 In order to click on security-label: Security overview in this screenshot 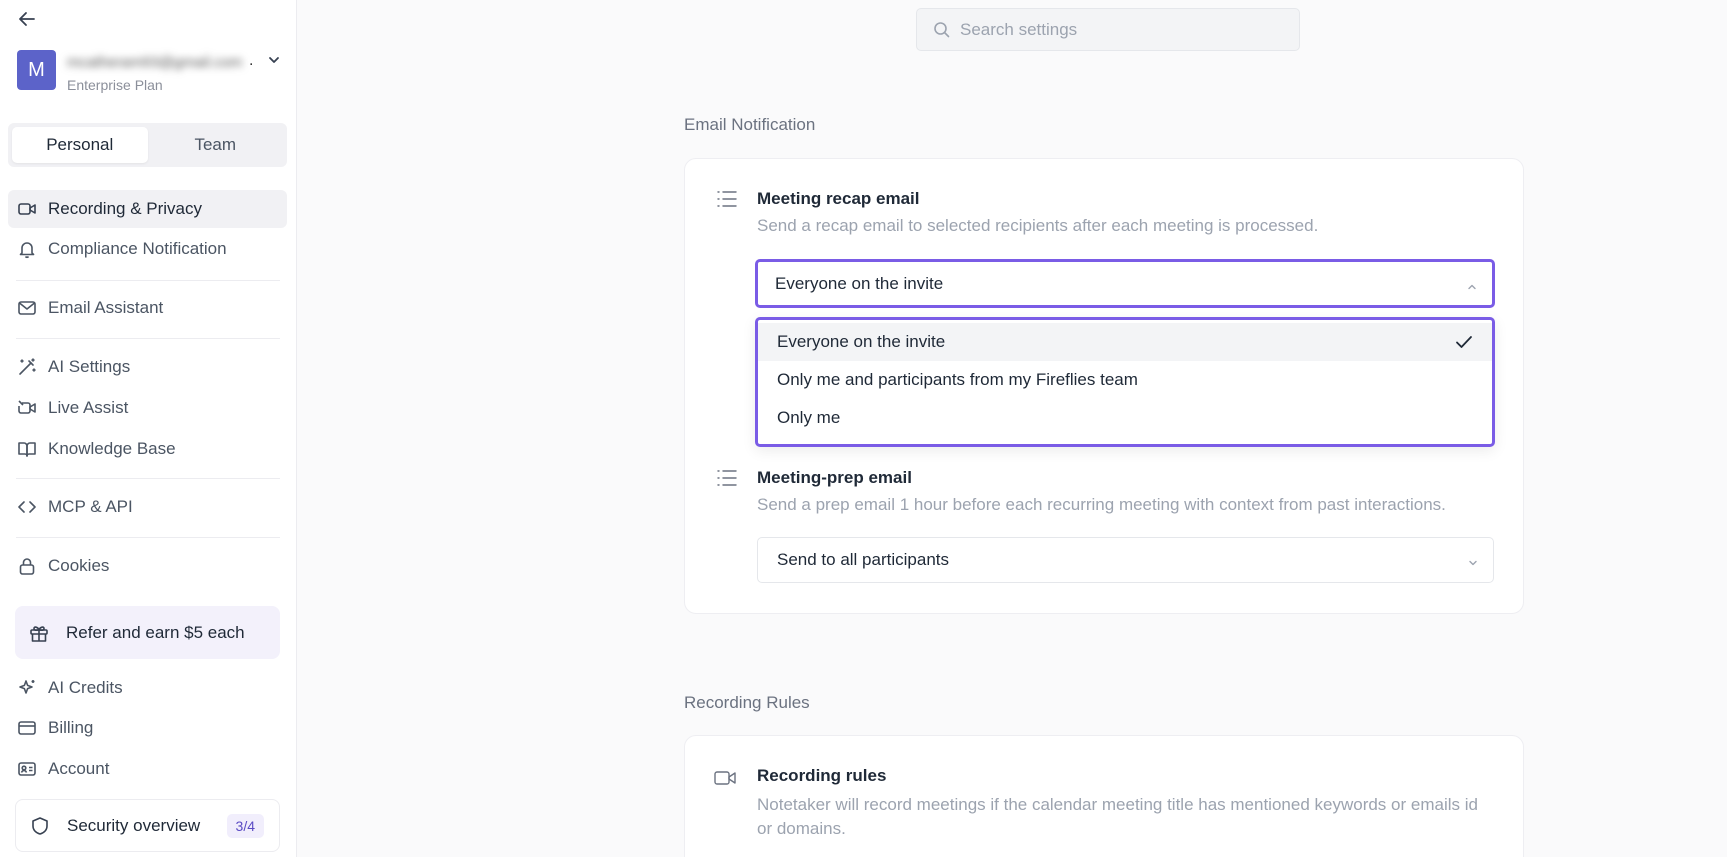, I will do `click(134, 825)`.